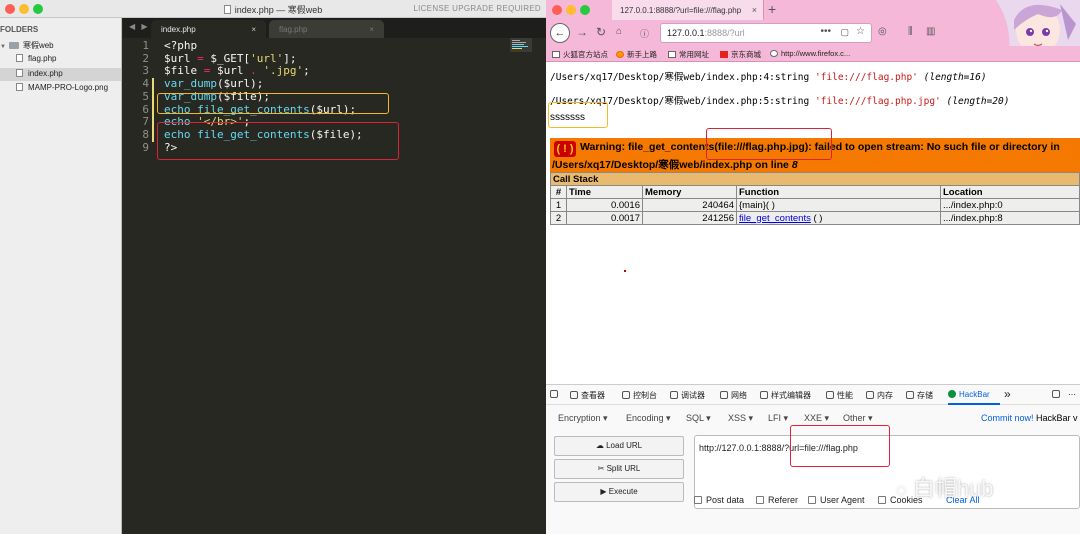 This screenshot has height=534, width=1080. I want to click on menu-encoding: Encoding ▾, so click(648, 418).